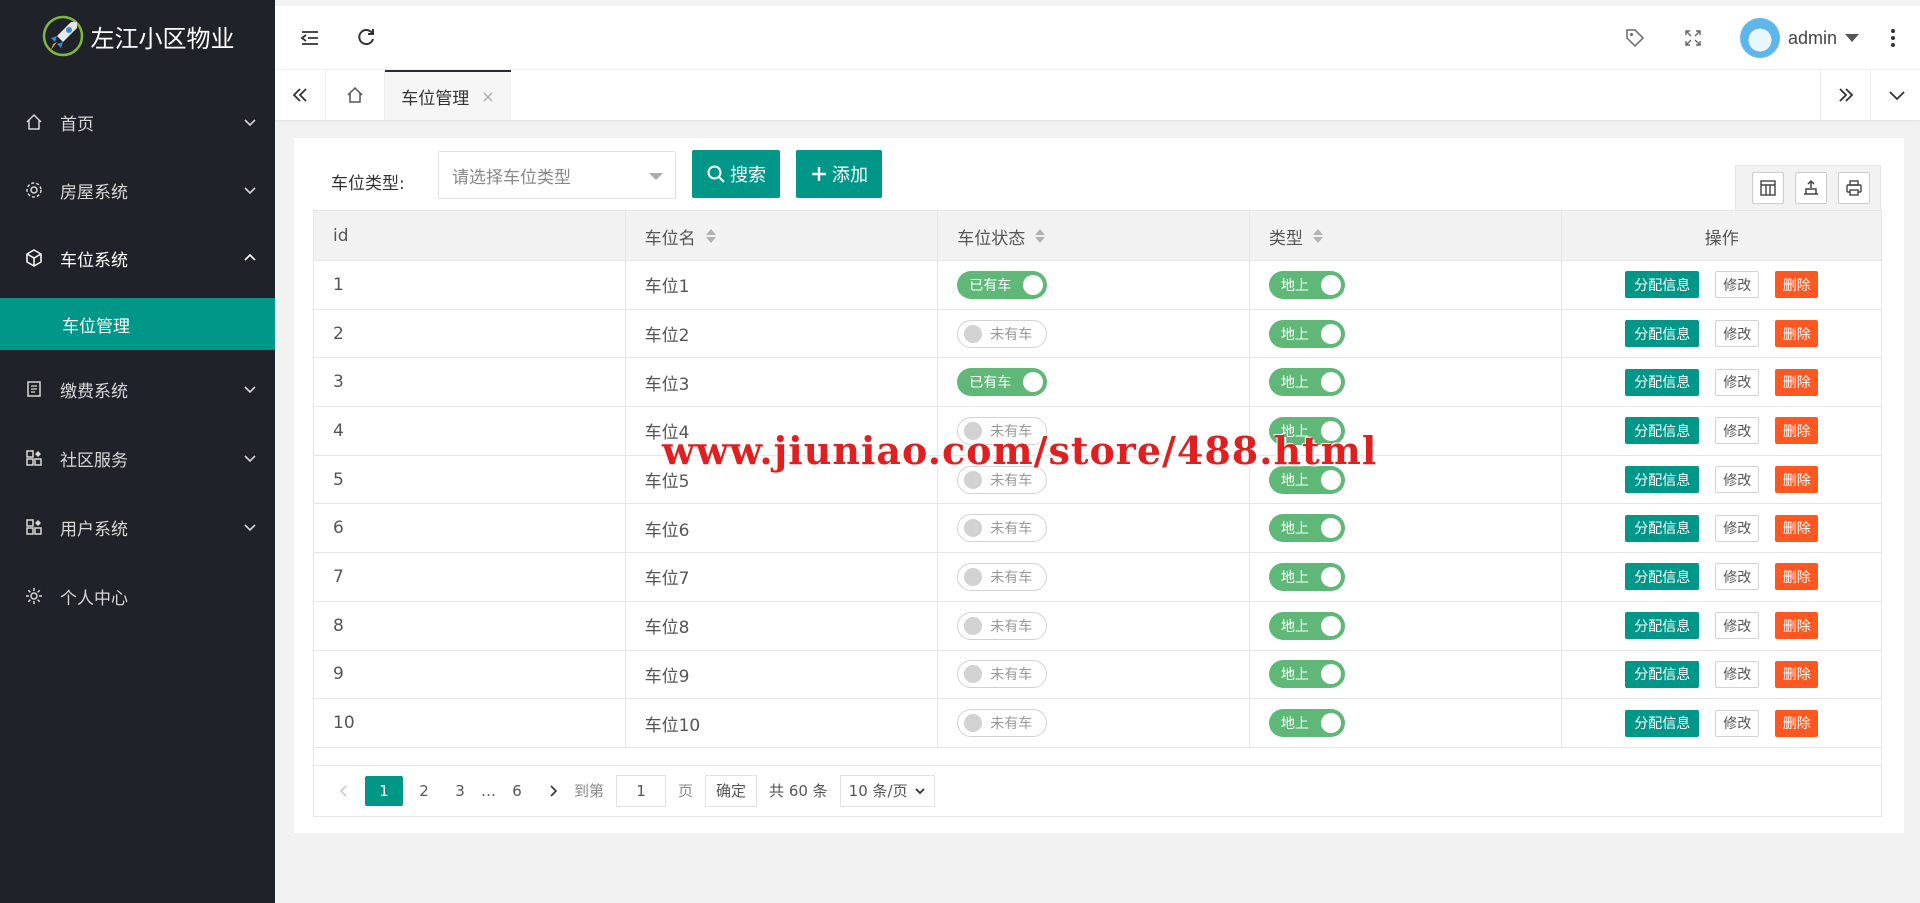 The height and width of the screenshot is (903, 1920). What do you see at coordinates (487, 96) in the screenshot?
I see `close-icon: ×` at bounding box center [487, 96].